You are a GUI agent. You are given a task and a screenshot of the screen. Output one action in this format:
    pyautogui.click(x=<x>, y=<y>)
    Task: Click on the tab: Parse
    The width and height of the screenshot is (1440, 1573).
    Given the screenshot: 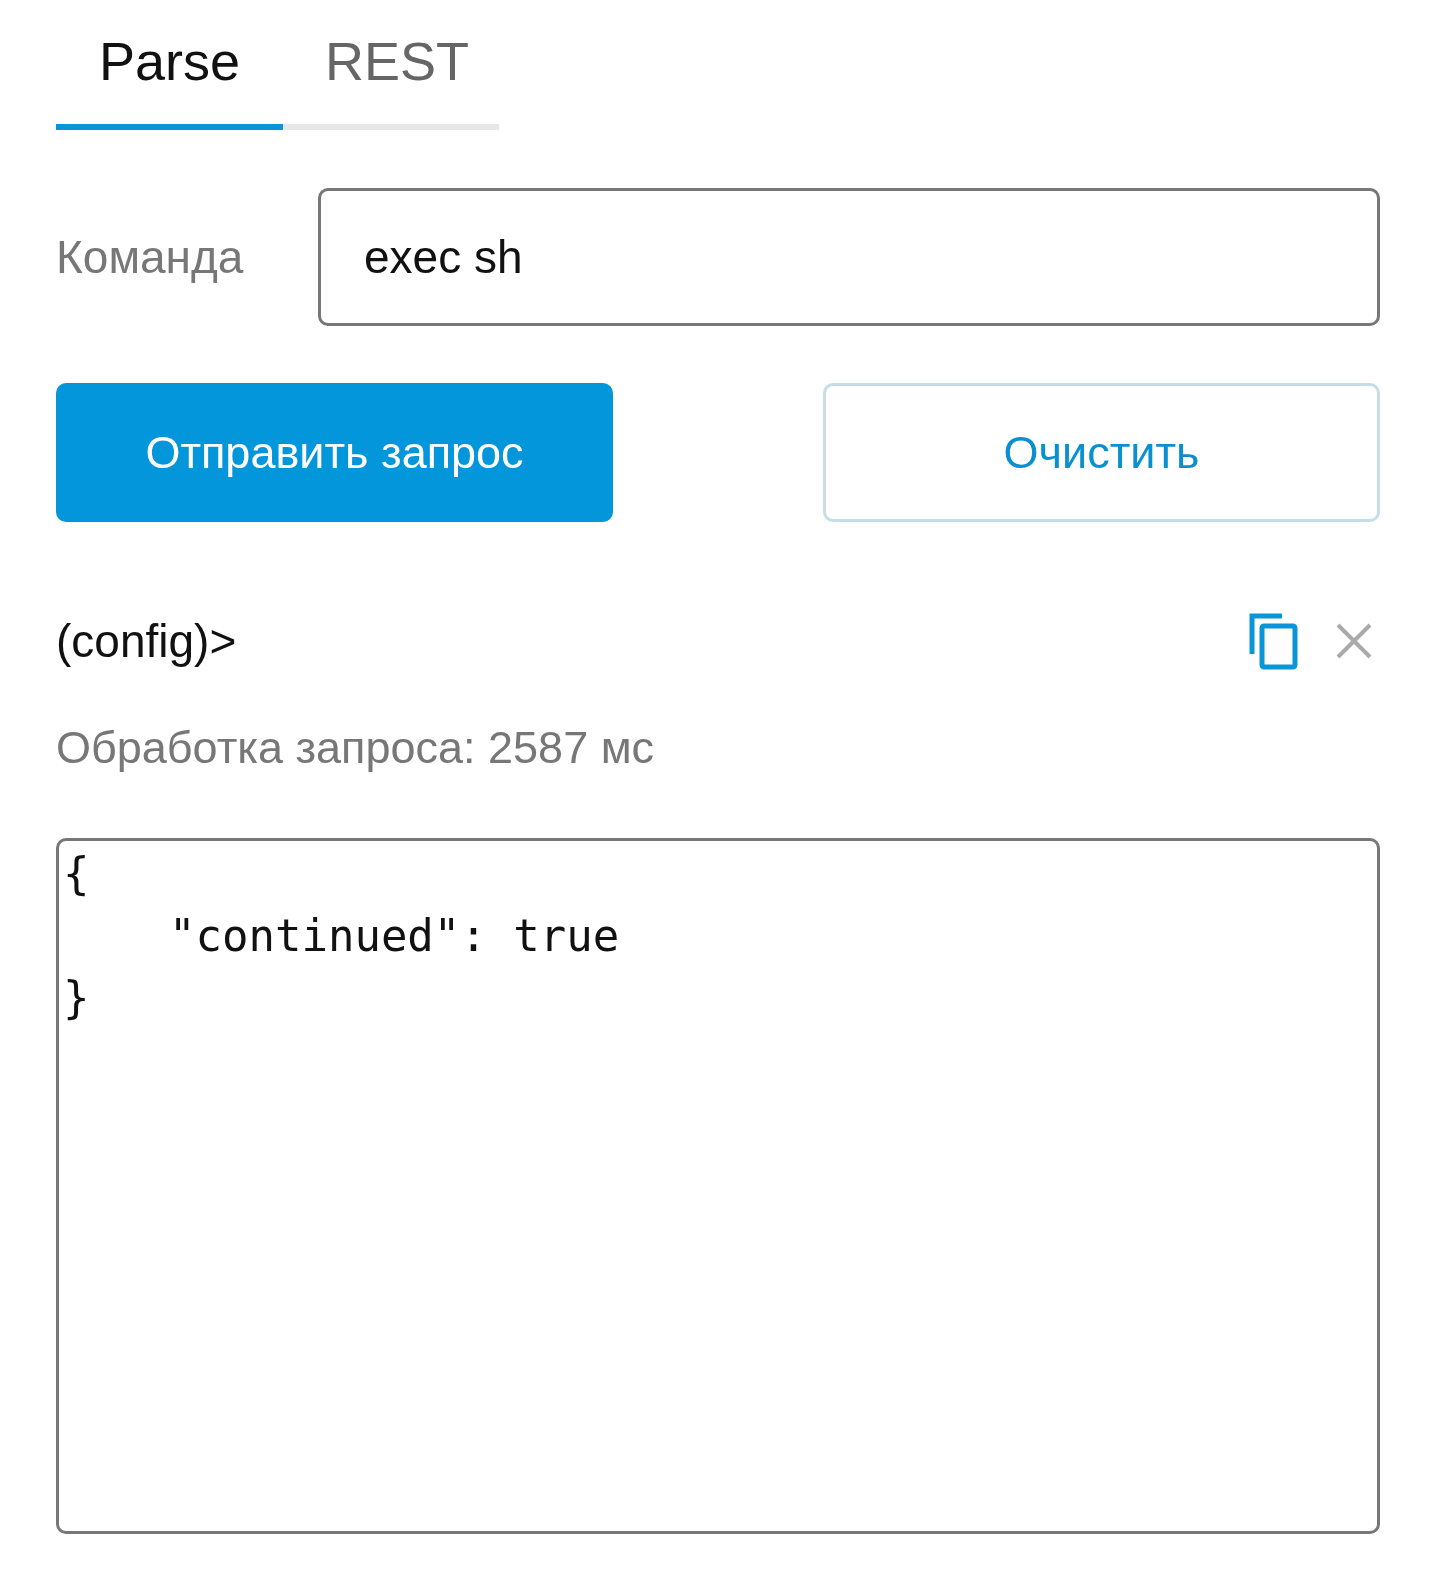 What is the action you would take?
    pyautogui.click(x=169, y=80)
    